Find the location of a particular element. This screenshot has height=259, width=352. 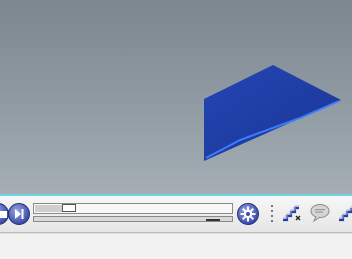

stairs-close-icon is located at coordinates (292, 213).